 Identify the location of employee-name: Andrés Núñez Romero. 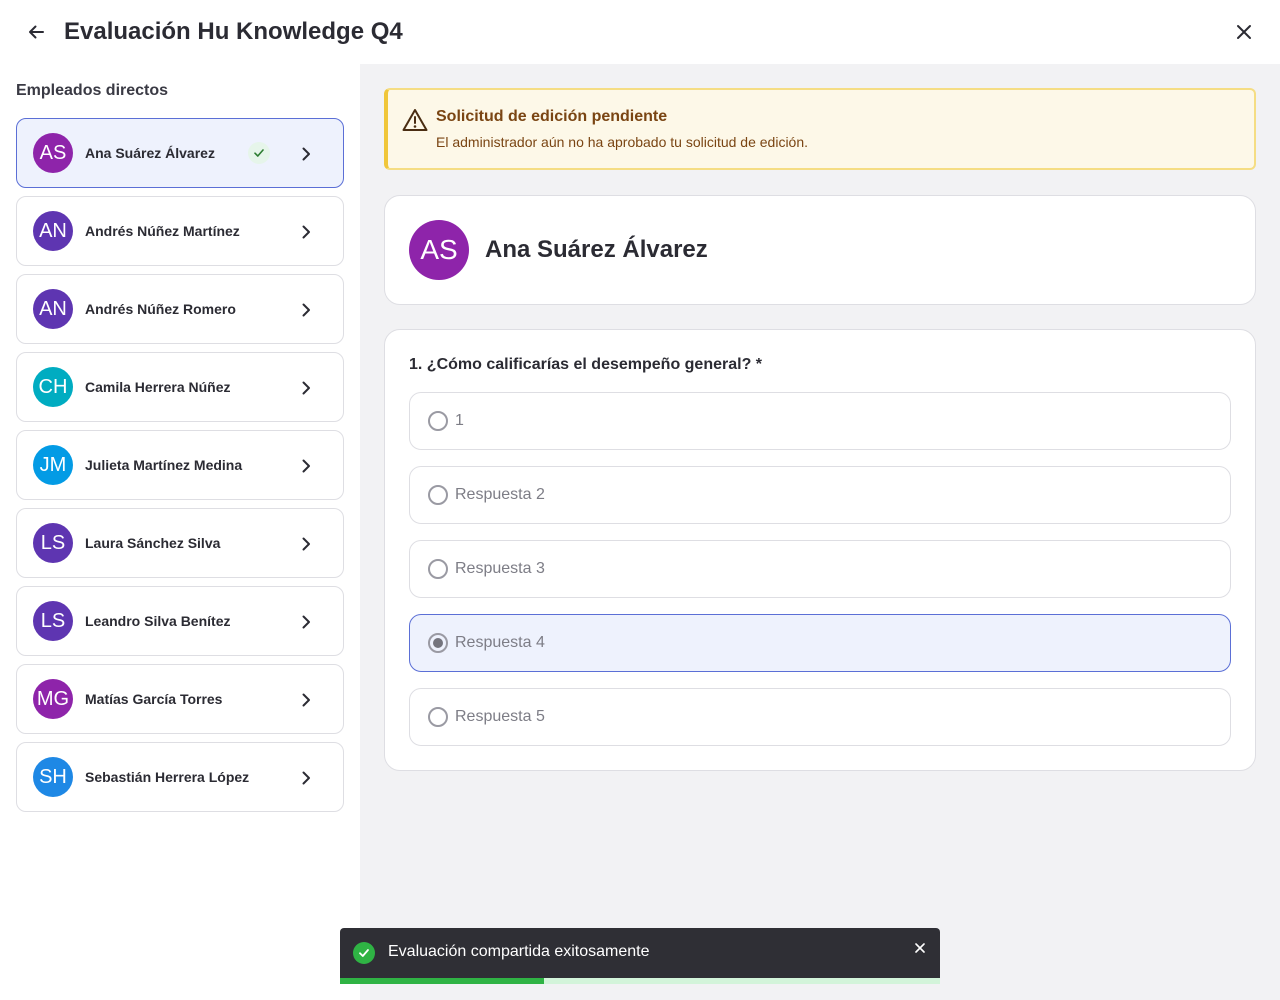
(160, 309).